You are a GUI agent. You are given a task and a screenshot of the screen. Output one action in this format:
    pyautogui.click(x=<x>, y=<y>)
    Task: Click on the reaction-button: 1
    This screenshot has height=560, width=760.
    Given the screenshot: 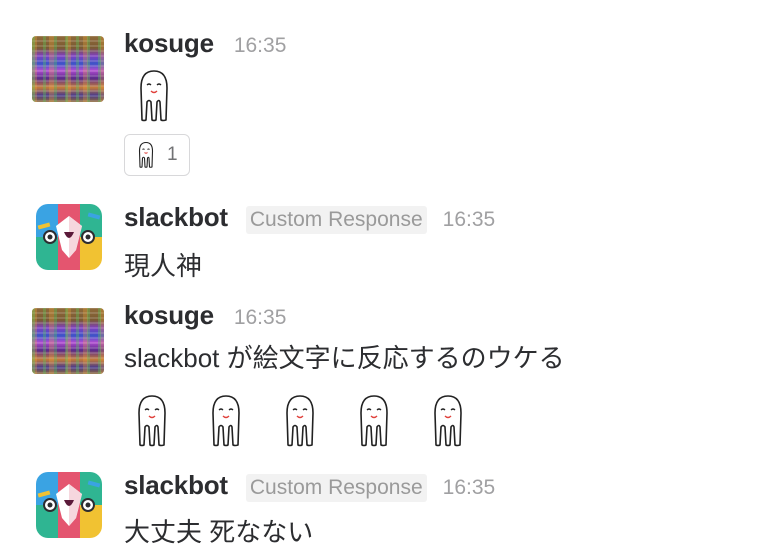 What is the action you would take?
    pyautogui.click(x=157, y=155)
    